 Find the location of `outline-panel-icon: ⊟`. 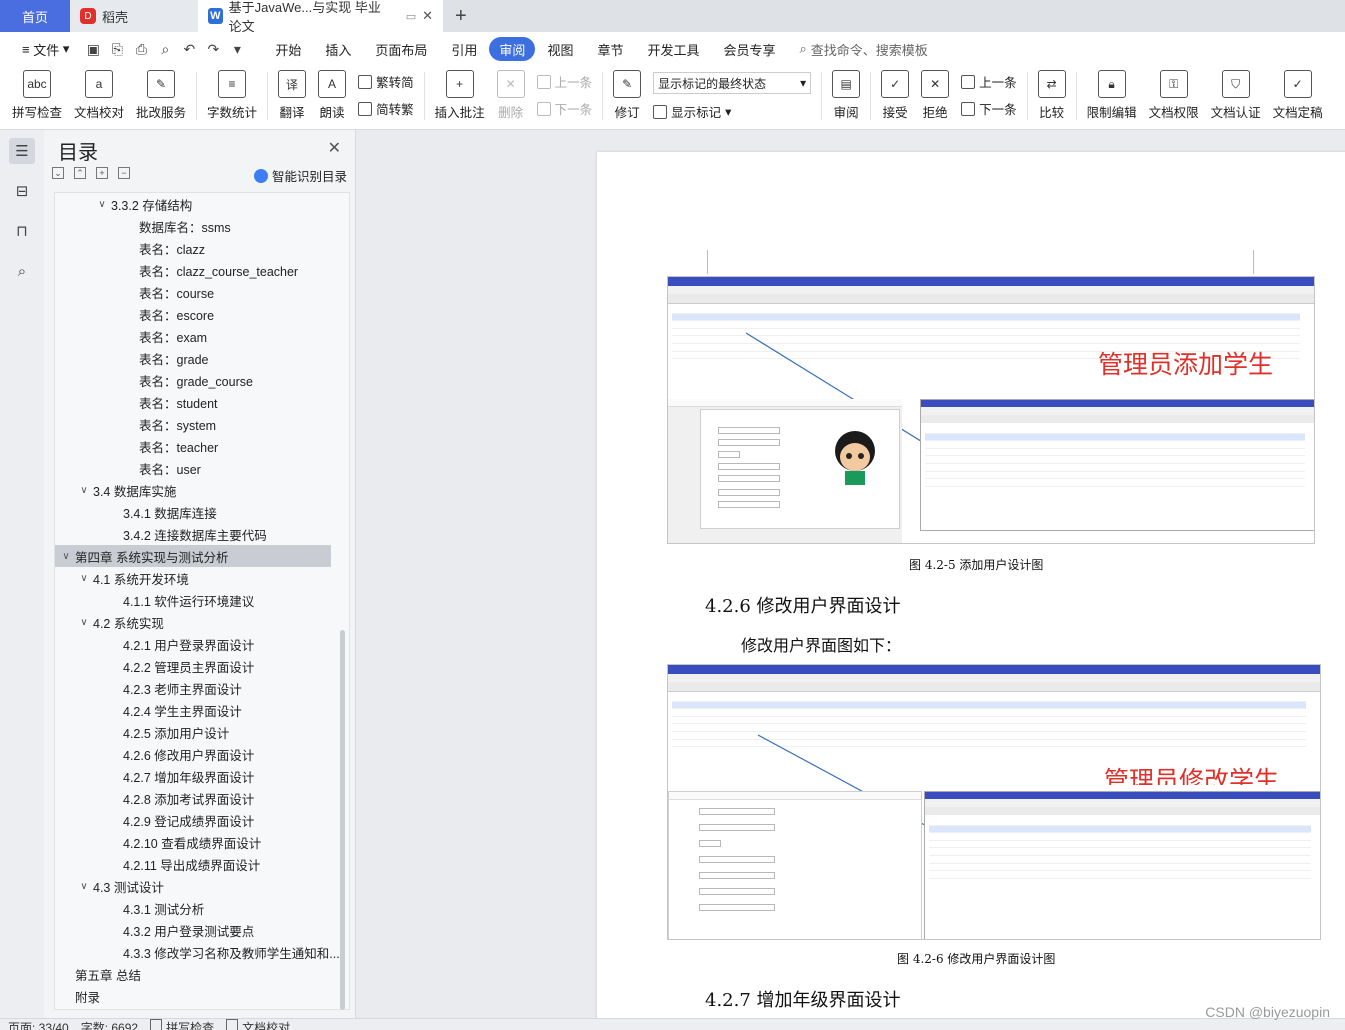

outline-panel-icon: ⊟ is located at coordinates (22, 191).